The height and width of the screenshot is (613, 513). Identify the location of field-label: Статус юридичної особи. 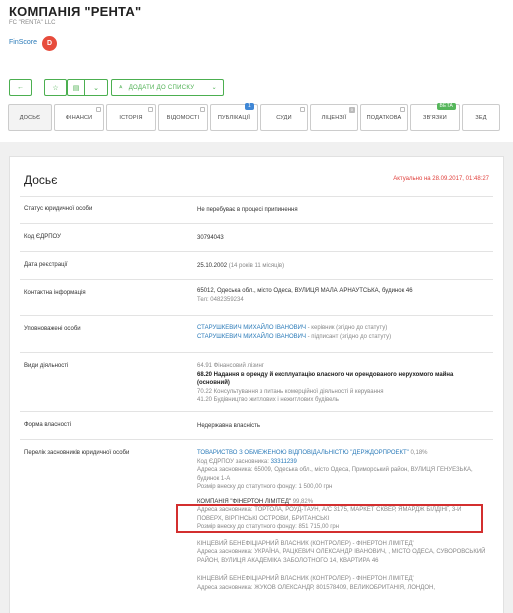
(58, 209).